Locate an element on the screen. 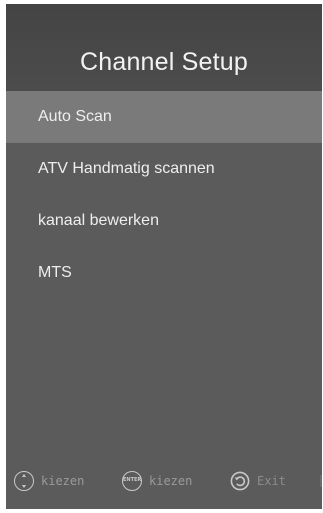  enter-icon: ENTER is located at coordinates (132, 481).